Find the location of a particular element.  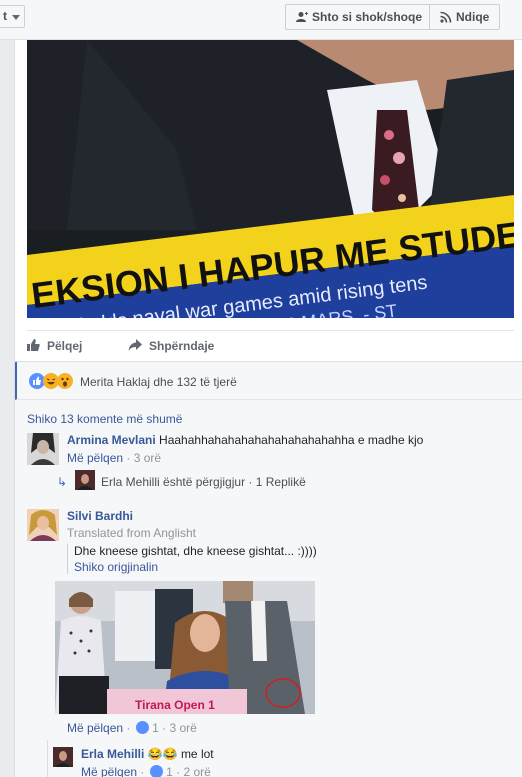

share-arrow-icon is located at coordinates (135, 345).